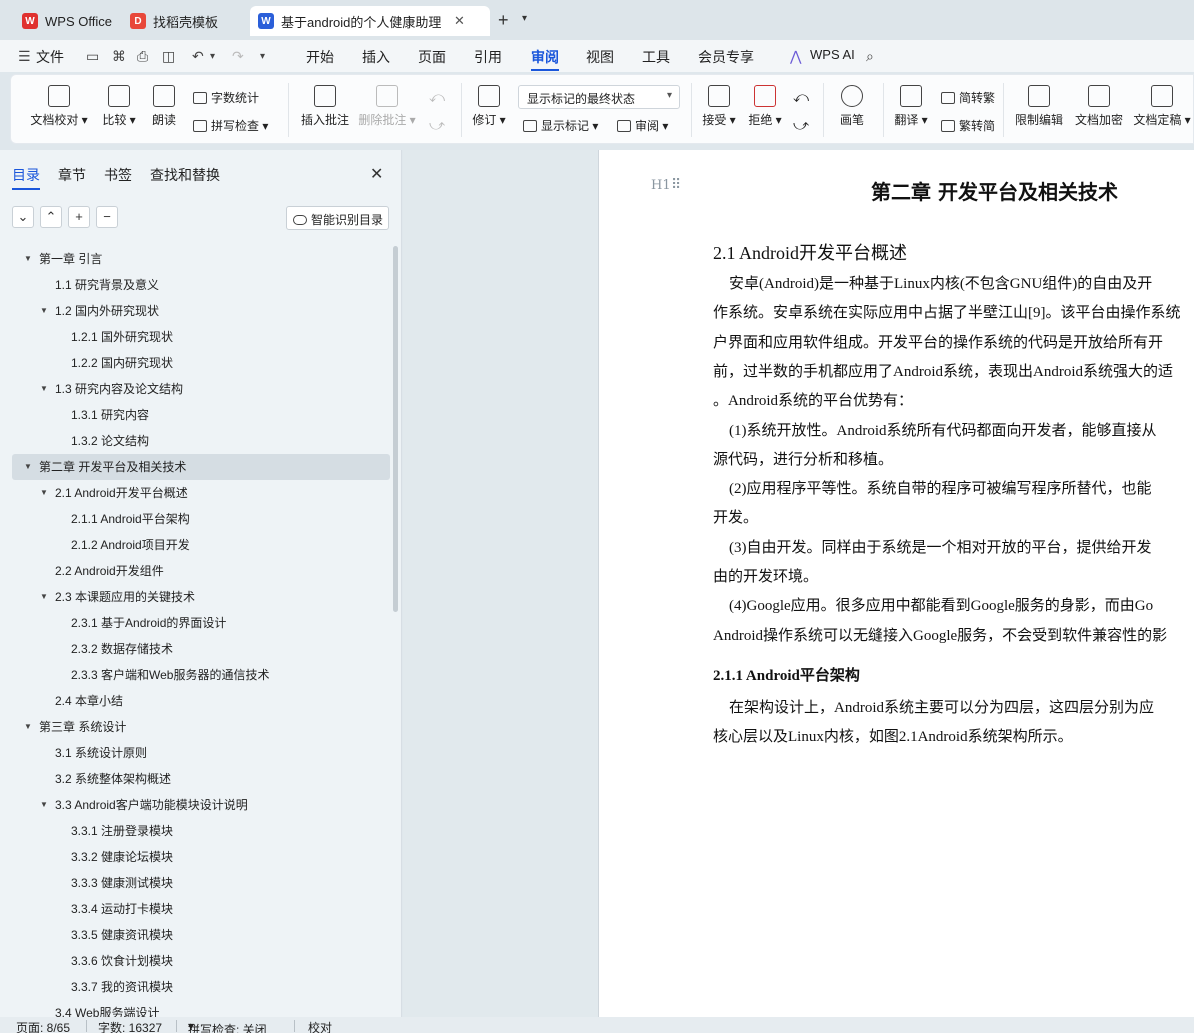  What do you see at coordinates (79, 217) in the screenshot?
I see `add-heading-button: +` at bounding box center [79, 217].